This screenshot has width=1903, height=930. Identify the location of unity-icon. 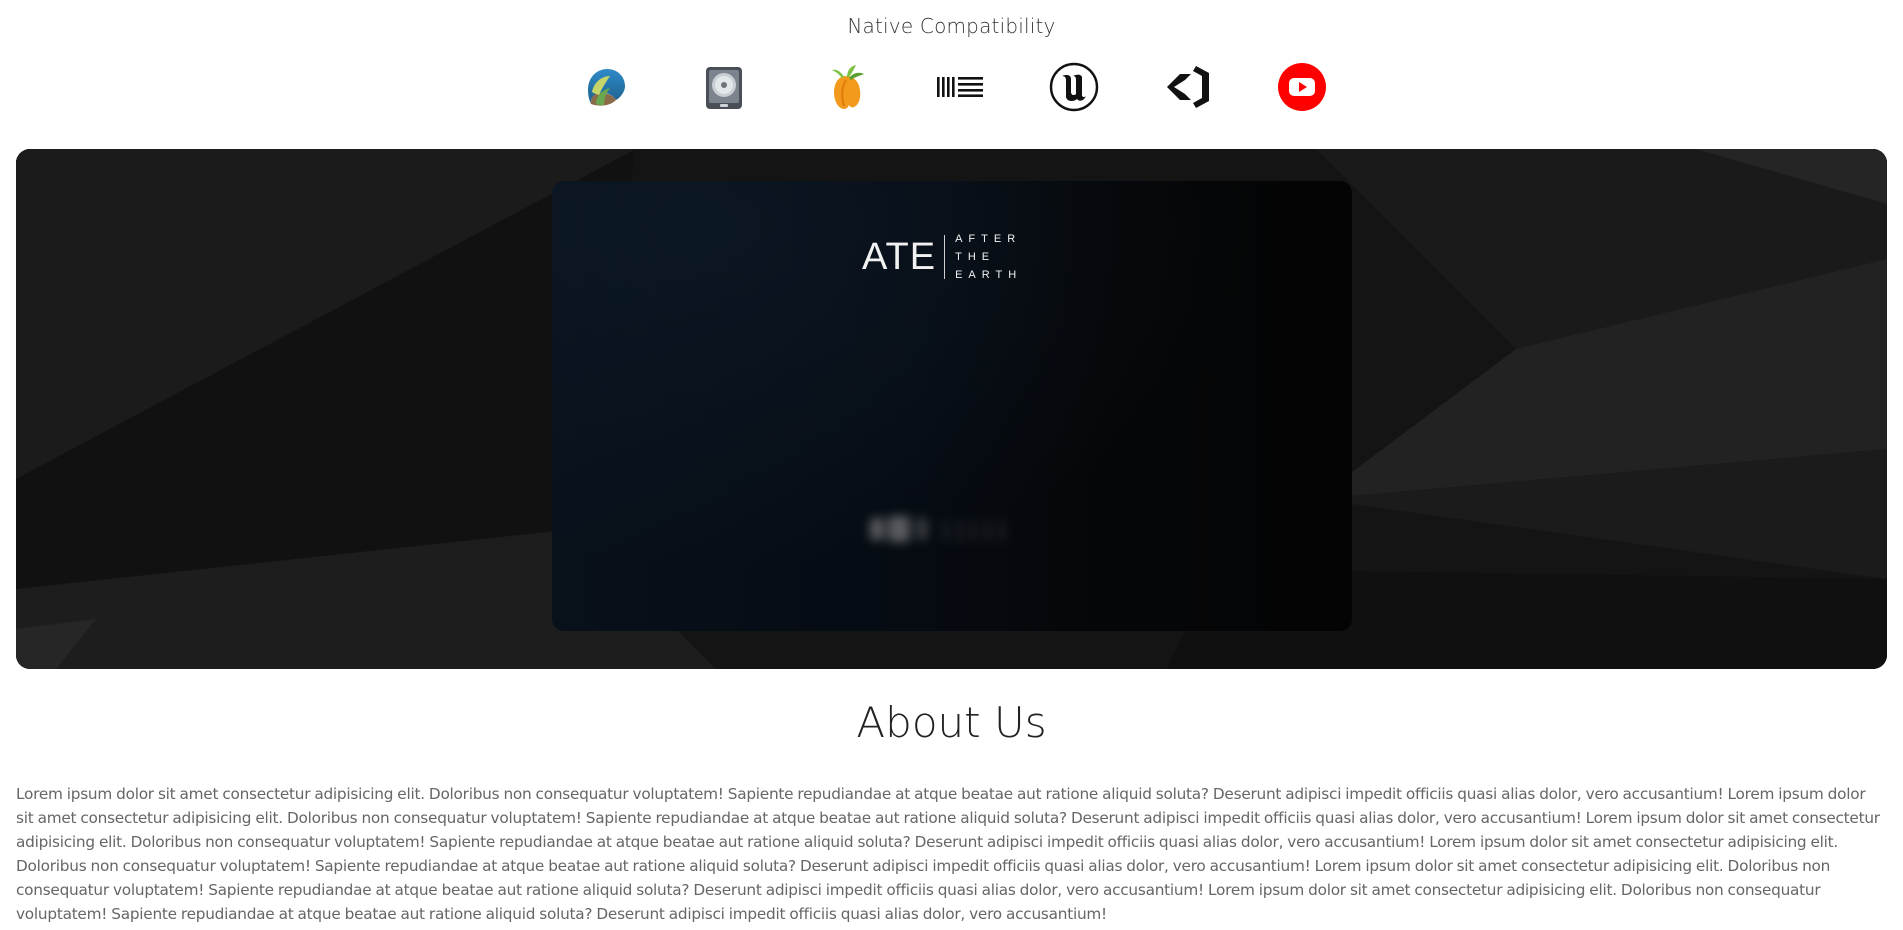
(1189, 87).